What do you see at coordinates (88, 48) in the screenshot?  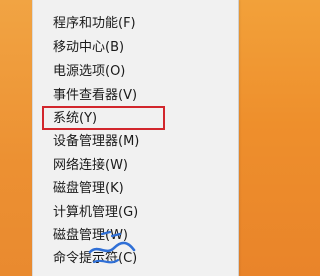 I see `menu-item-mobility-center: 移动中心(B)` at bounding box center [88, 48].